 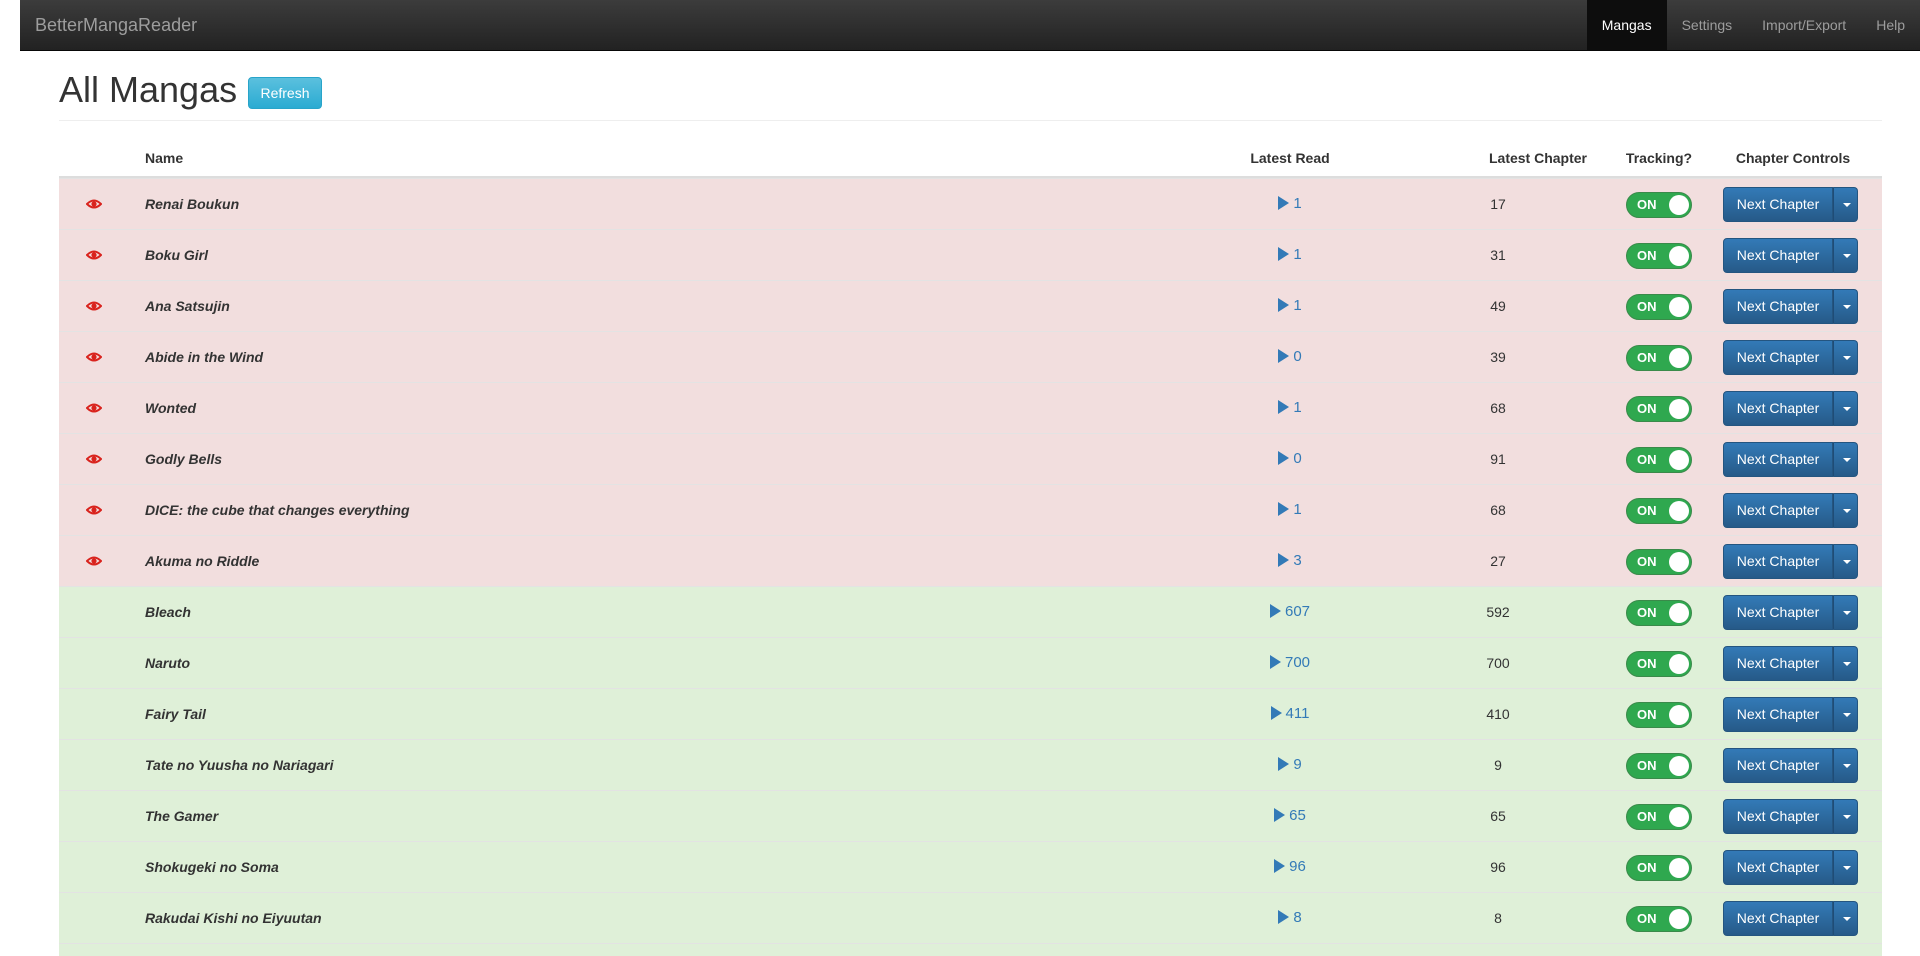 I want to click on chapter-controls: Next Chapter, so click(x=1790, y=867).